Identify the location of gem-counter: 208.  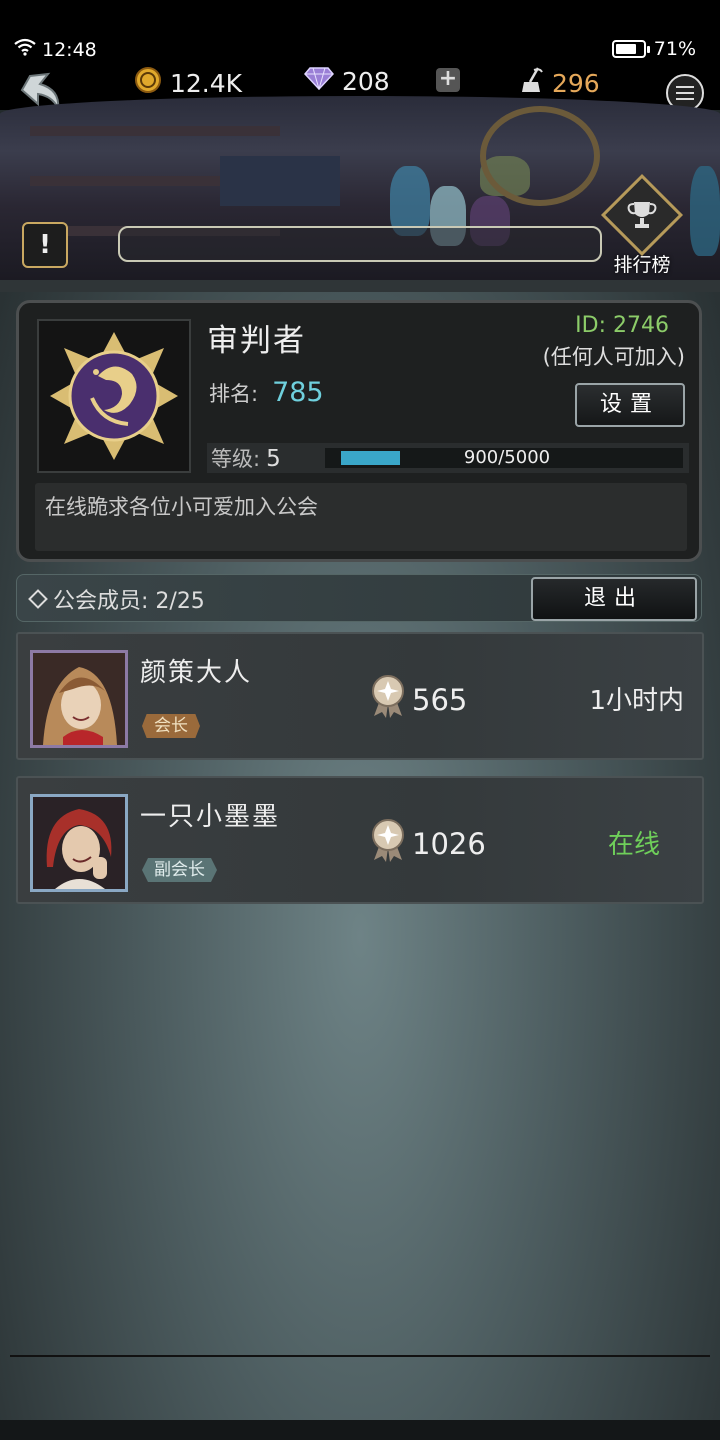
(347, 81).